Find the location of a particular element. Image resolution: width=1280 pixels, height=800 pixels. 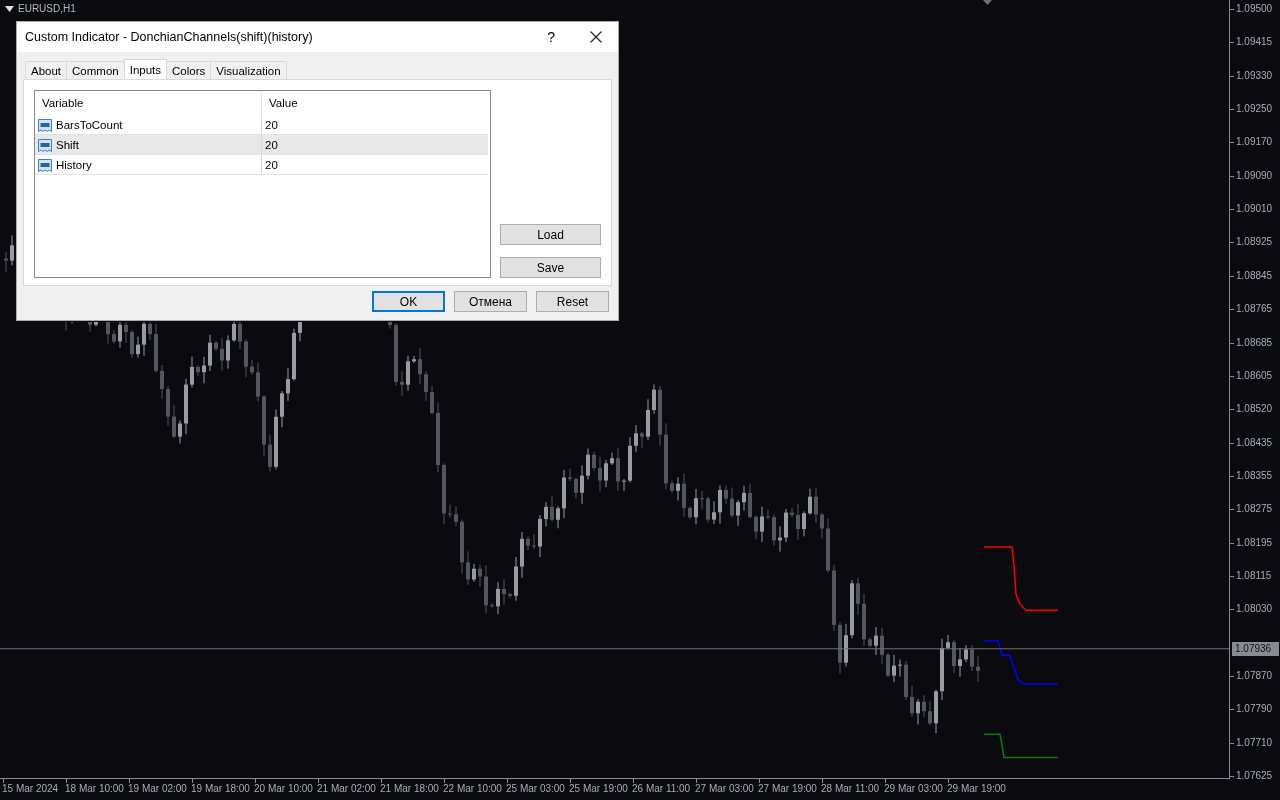

price-label: 1.09330 is located at coordinates (1251, 75).